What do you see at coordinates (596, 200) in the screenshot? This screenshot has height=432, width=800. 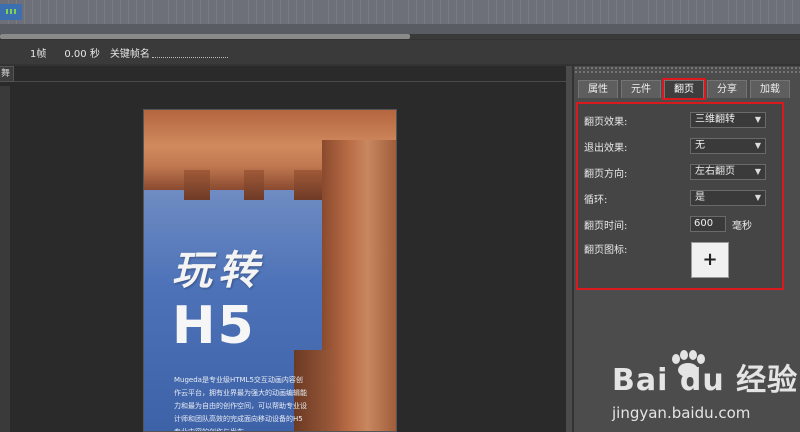 I see `loop-label: 循环:` at bounding box center [596, 200].